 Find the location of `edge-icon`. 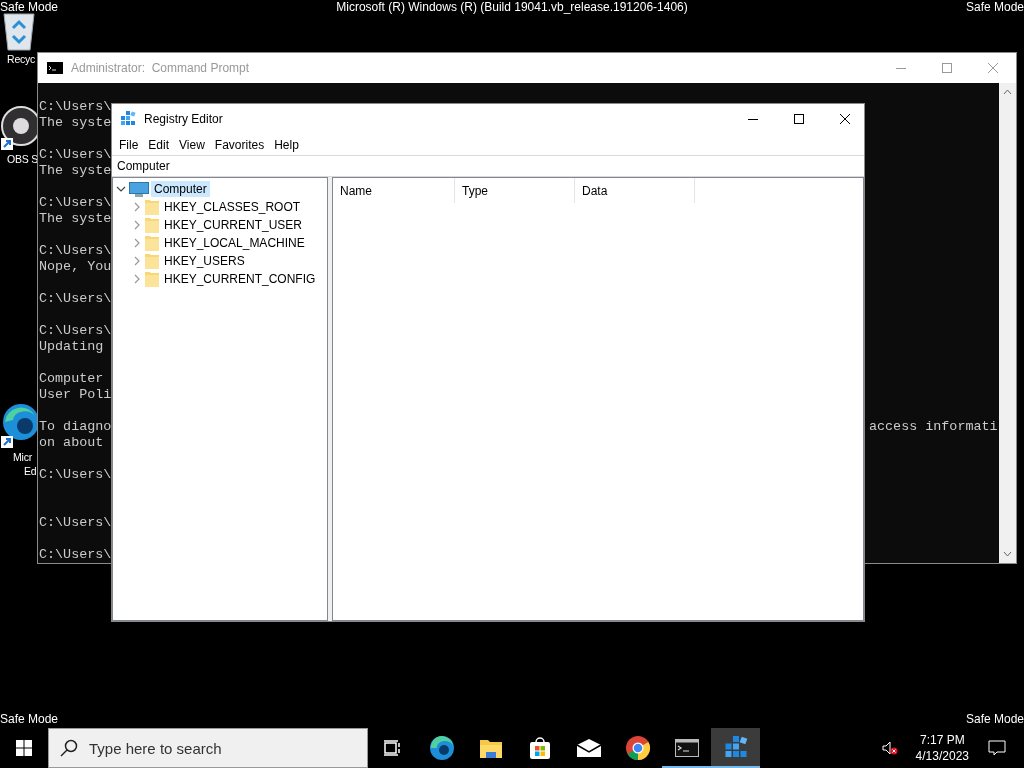

edge-icon is located at coordinates (441, 748).